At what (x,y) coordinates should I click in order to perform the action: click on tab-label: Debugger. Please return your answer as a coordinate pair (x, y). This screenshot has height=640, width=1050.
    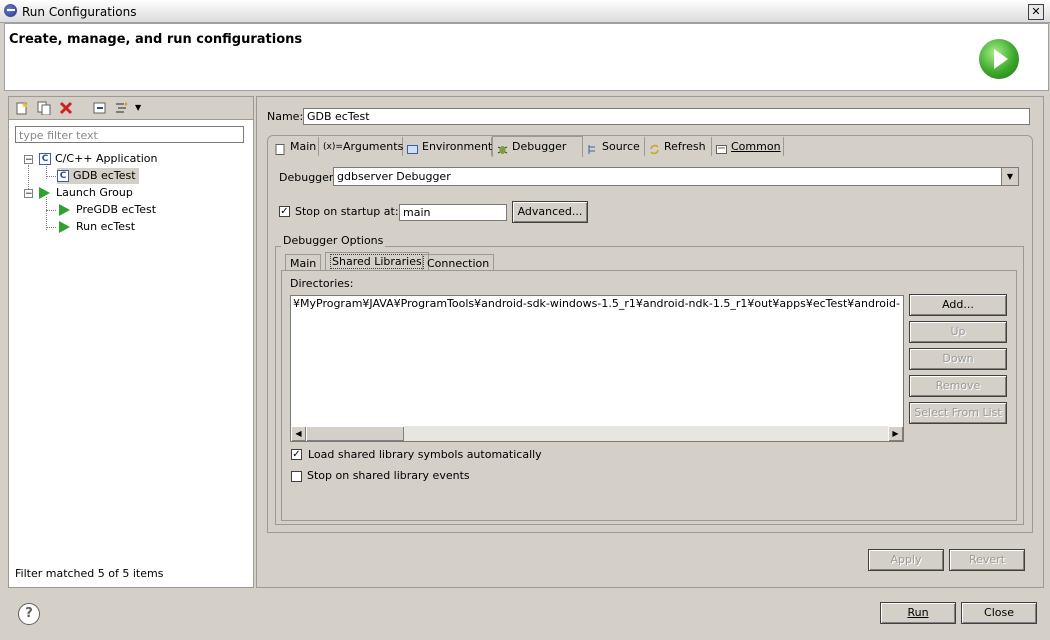
    Looking at the image, I should click on (539, 146).